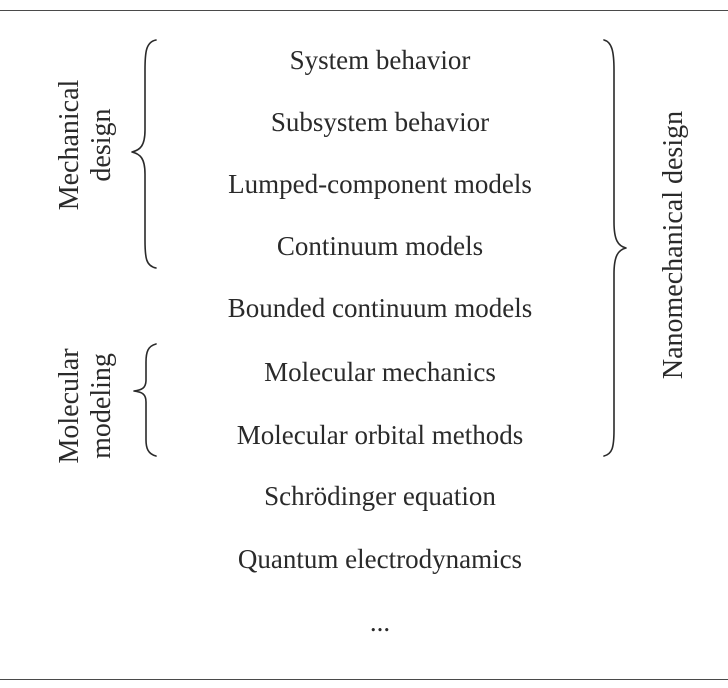 The width and height of the screenshot is (728, 688). I want to click on level-quantum-electrodynamics: Quantum electrodynamics, so click(380, 559).